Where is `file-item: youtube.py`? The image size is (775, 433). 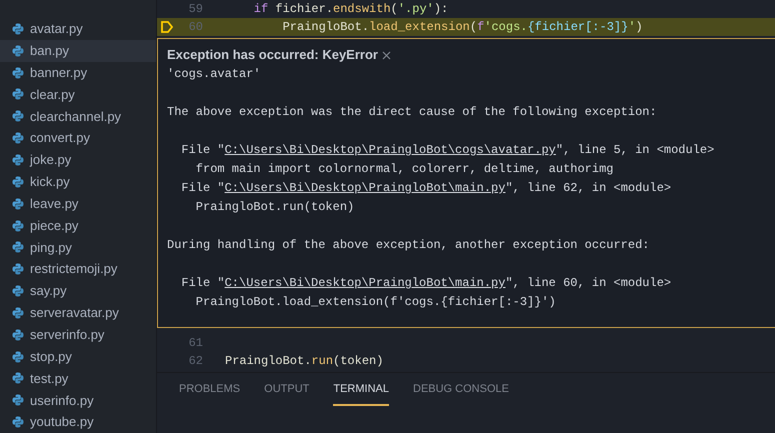
file-item: youtube.py is located at coordinates (78, 422).